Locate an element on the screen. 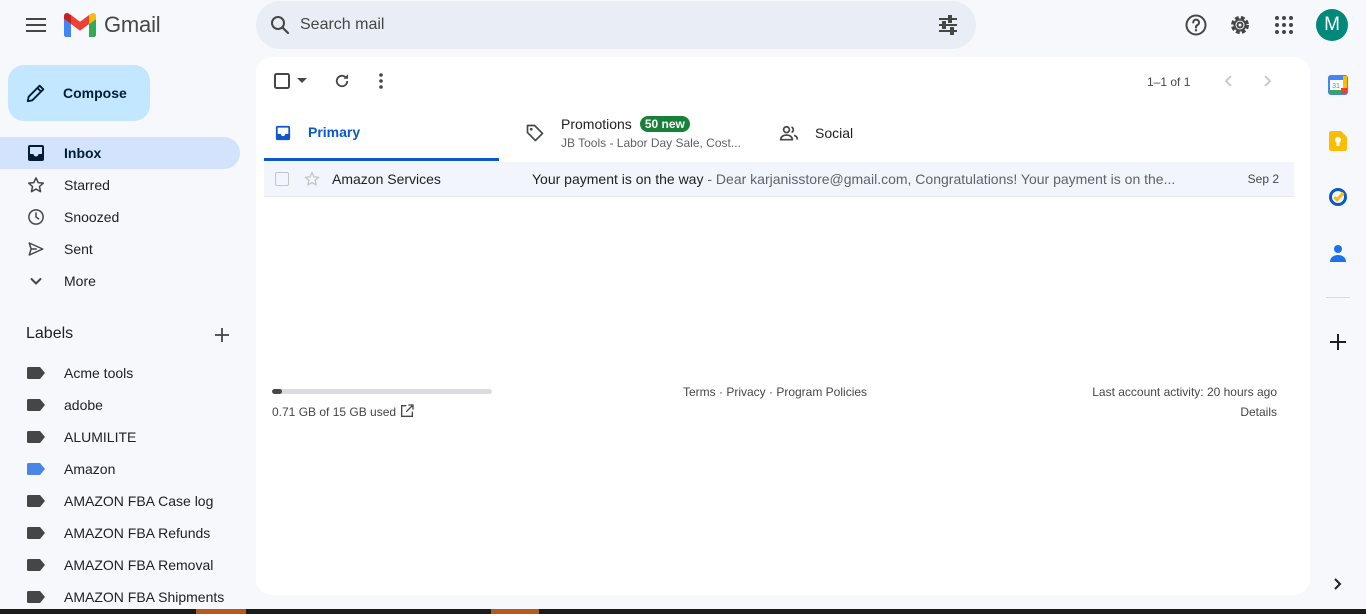  older-button is located at coordinates (1268, 81).